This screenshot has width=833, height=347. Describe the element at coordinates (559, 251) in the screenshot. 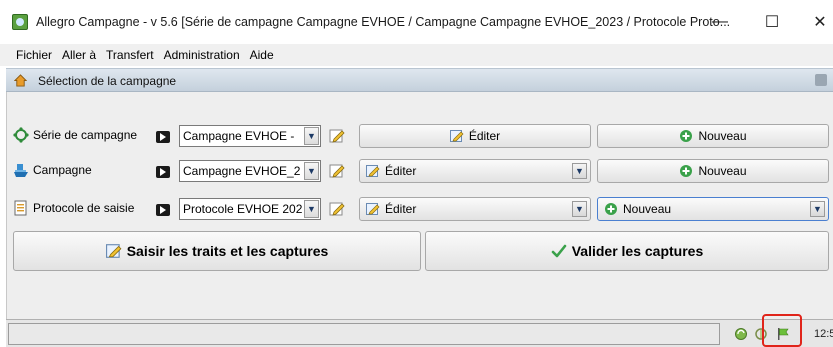

I see `checkmark-icon` at that location.